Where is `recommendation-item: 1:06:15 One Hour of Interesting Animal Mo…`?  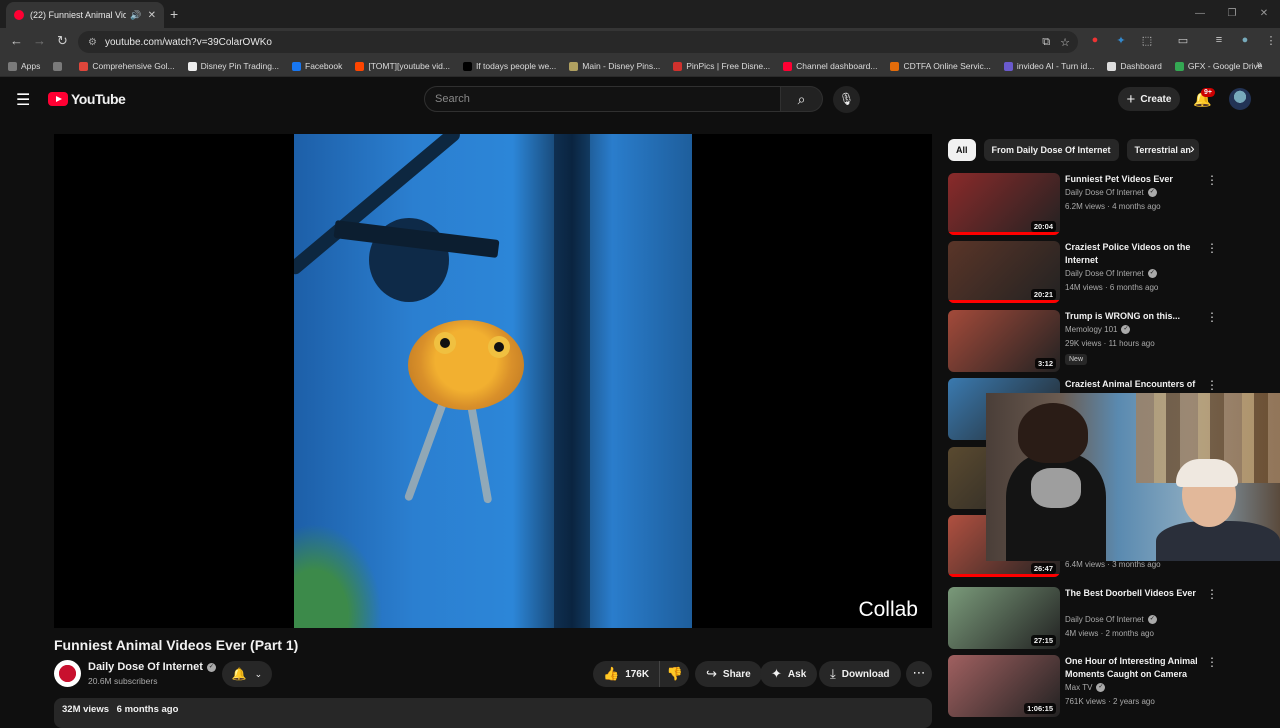
recommendation-item: 1:06:15 One Hour of Interesting Animal Mo… is located at coordinates (1098, 686).